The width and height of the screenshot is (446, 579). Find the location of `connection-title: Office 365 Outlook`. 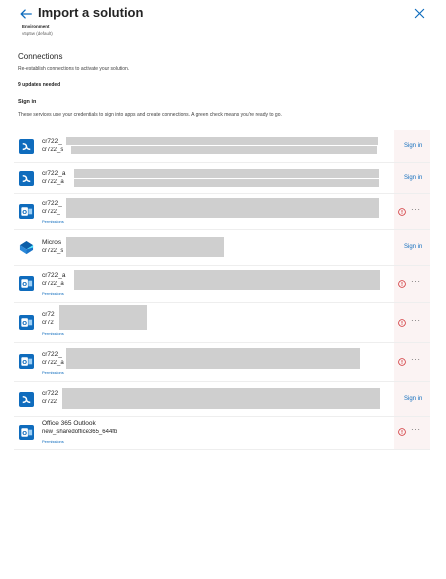

connection-title: Office 365 Outlook is located at coordinates (69, 423).